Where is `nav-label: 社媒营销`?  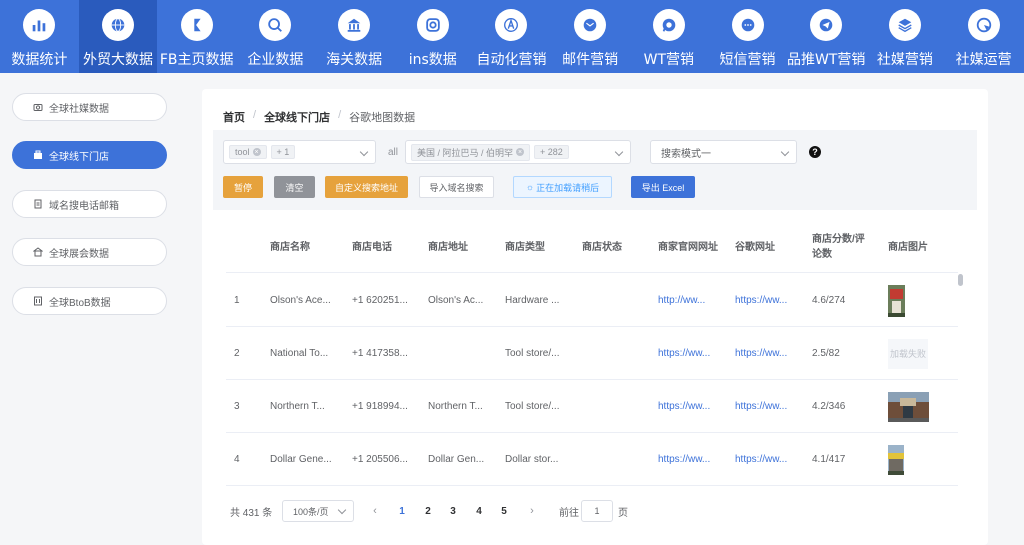 nav-label: 社媒营销 is located at coordinates (904, 60).